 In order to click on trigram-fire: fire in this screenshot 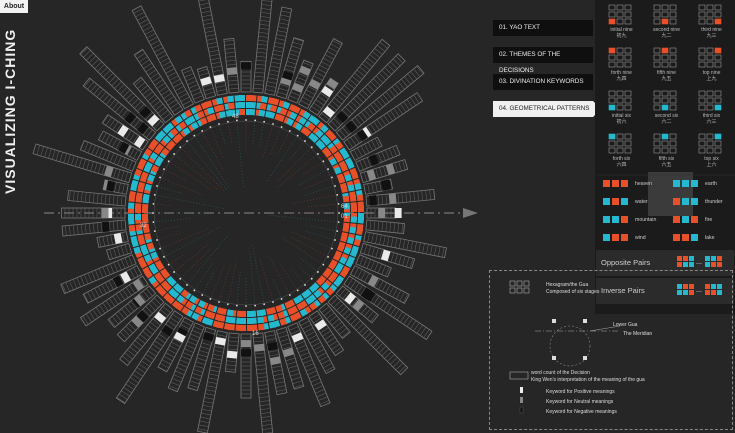, I will do `click(708, 220)`.